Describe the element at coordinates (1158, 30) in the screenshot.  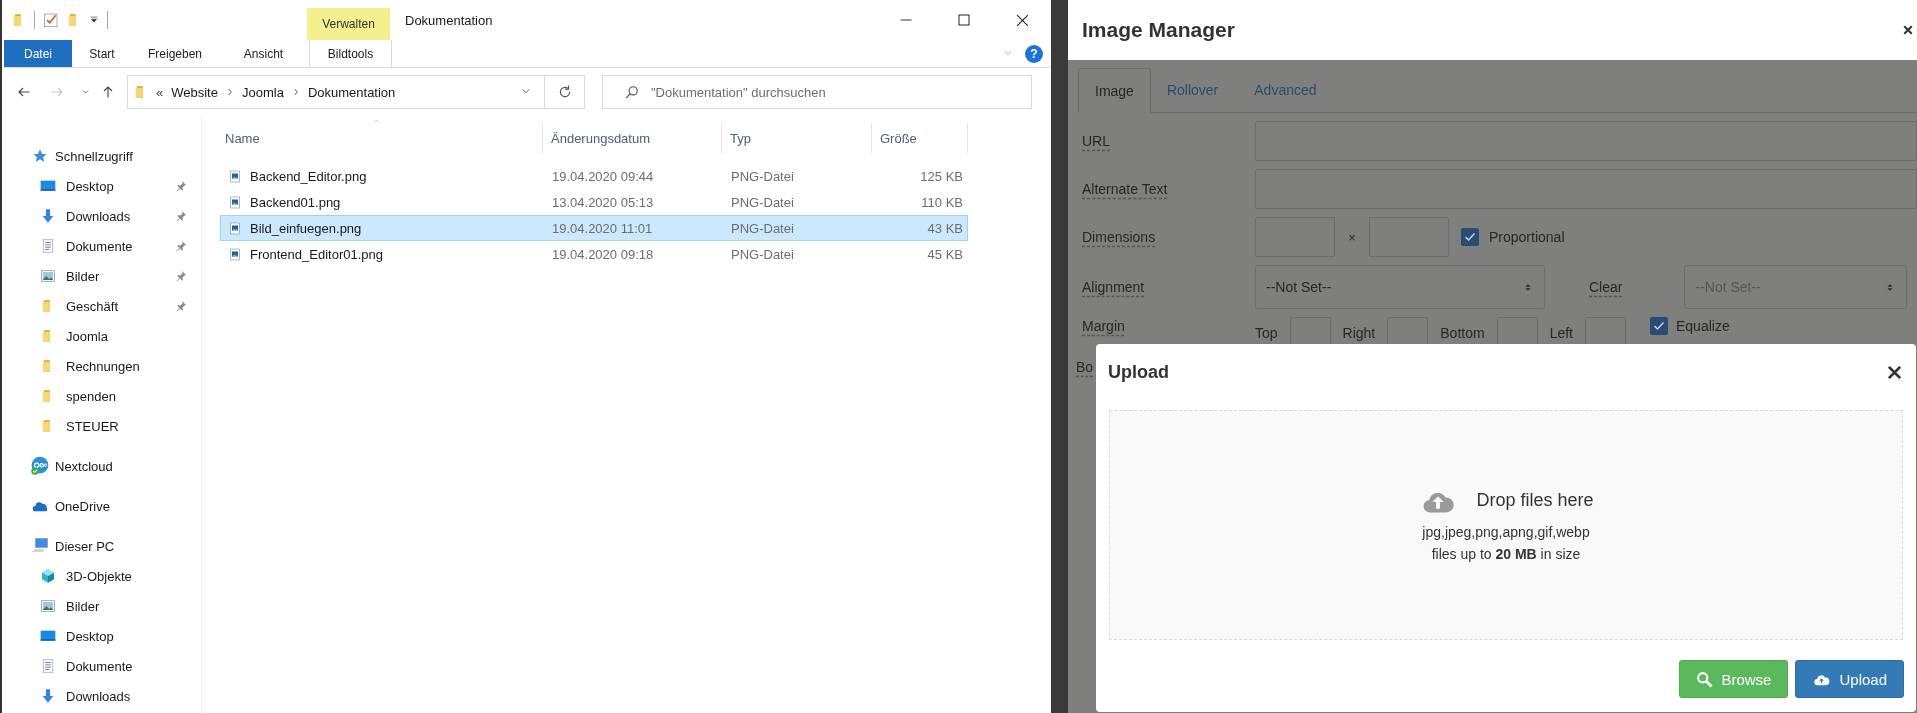
I see `dialog-title: Image Manager` at that location.